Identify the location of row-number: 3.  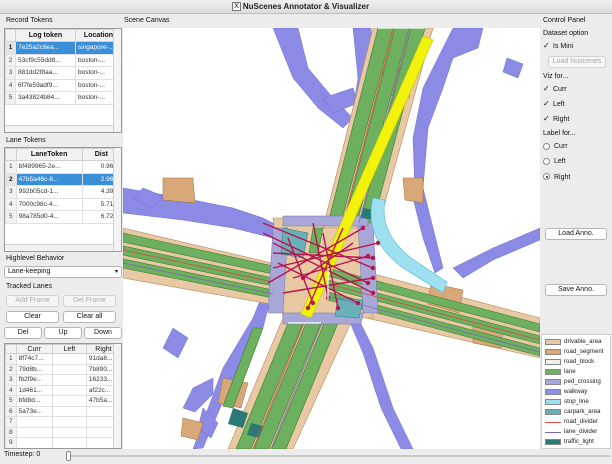
(11, 380).